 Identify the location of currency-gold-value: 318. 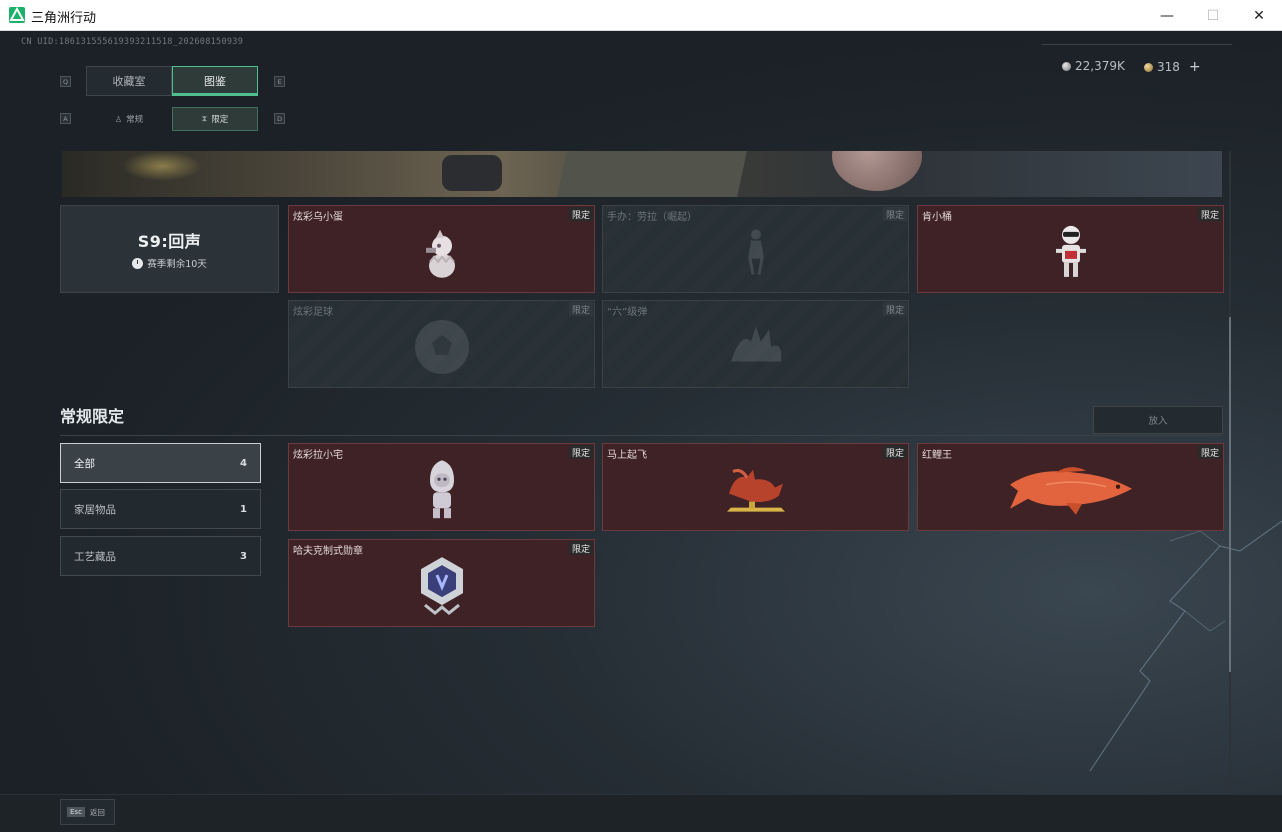
(1168, 67).